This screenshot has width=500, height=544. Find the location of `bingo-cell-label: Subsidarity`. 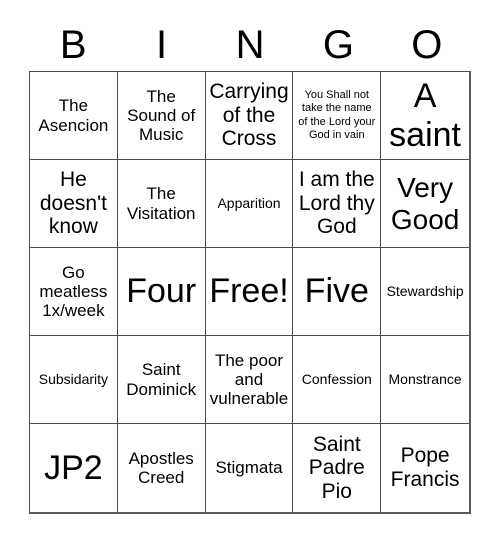

bingo-cell-label: Subsidarity is located at coordinates (73, 378).